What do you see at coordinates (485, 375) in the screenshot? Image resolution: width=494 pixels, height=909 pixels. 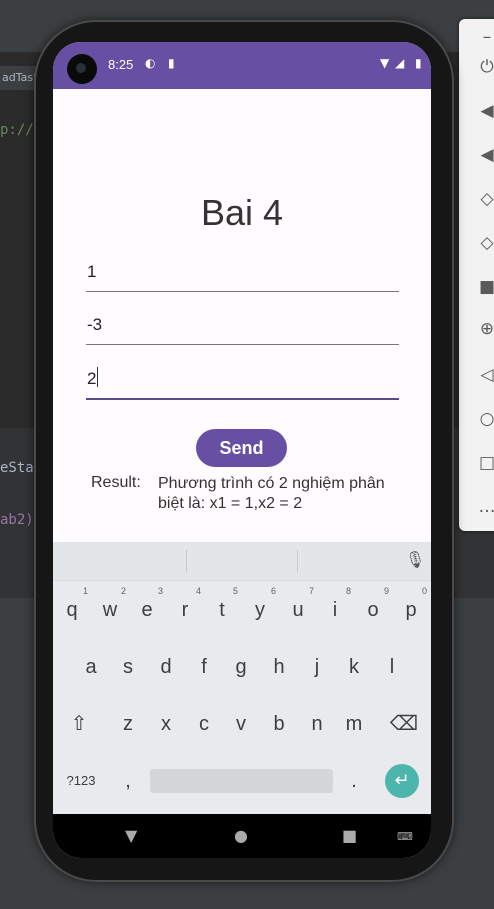 I see `back-icon: ◁` at bounding box center [485, 375].